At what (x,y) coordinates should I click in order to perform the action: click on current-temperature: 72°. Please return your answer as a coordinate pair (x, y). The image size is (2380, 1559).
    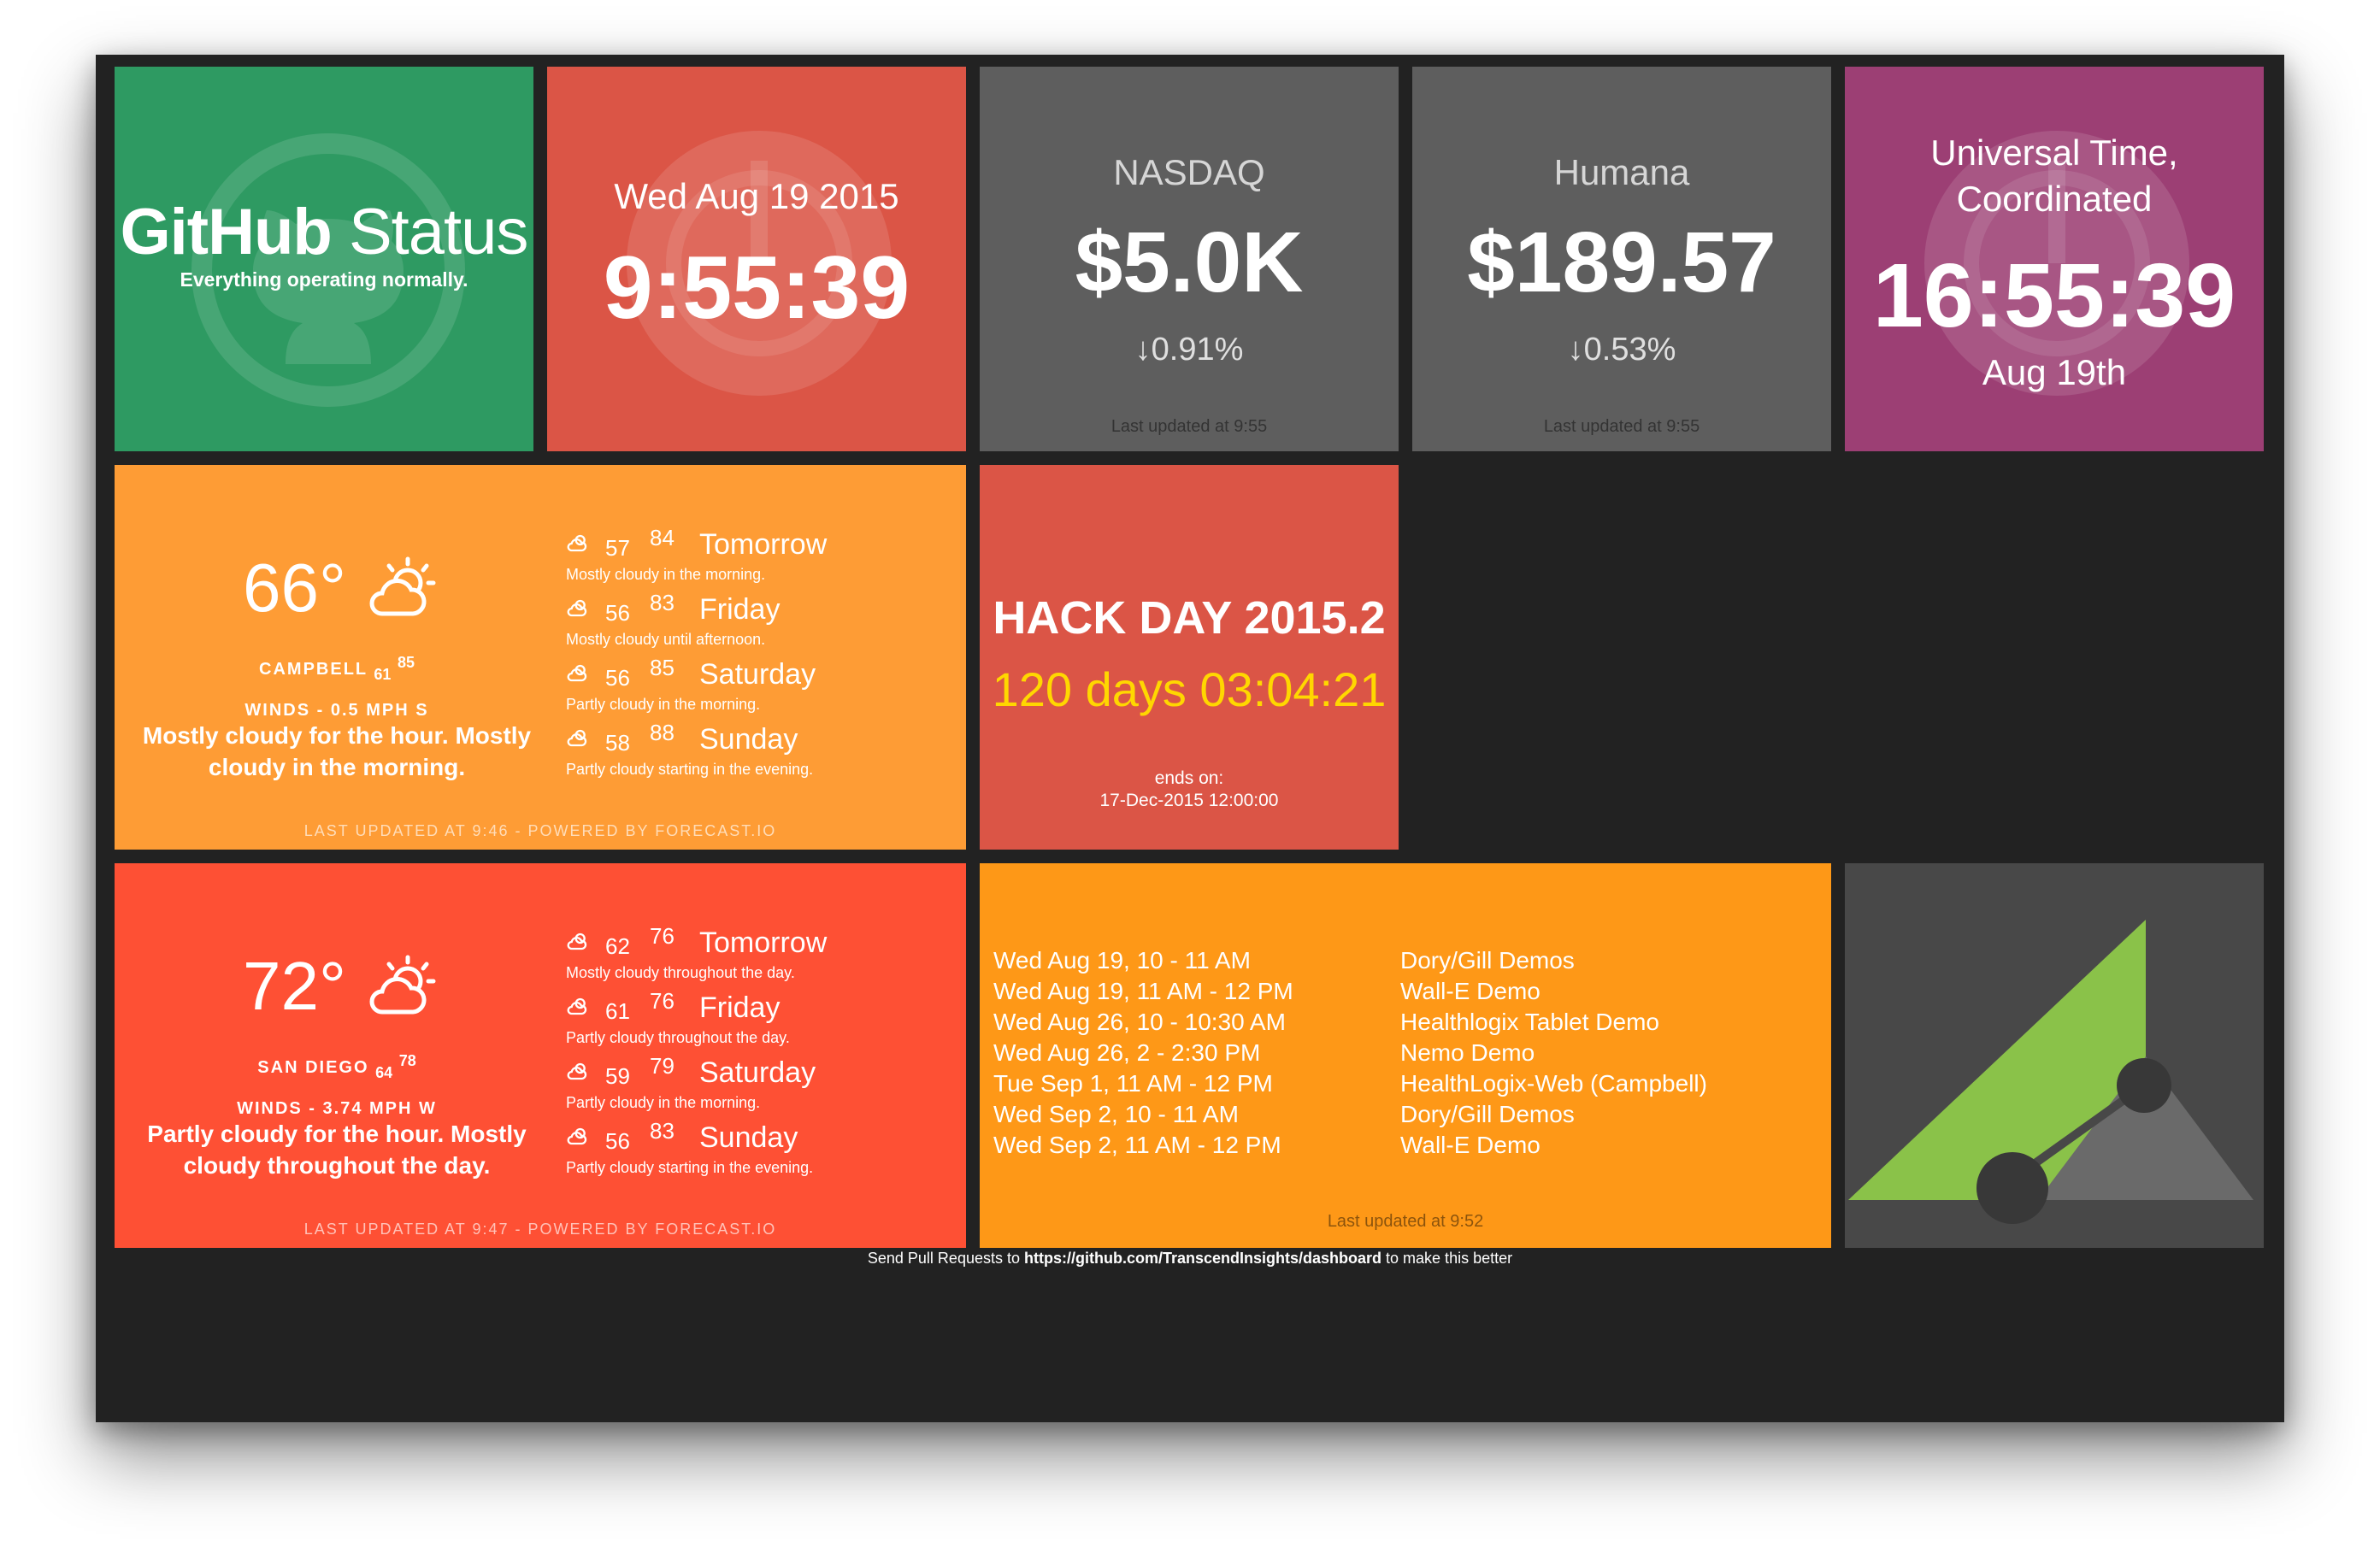
    Looking at the image, I should click on (343, 987).